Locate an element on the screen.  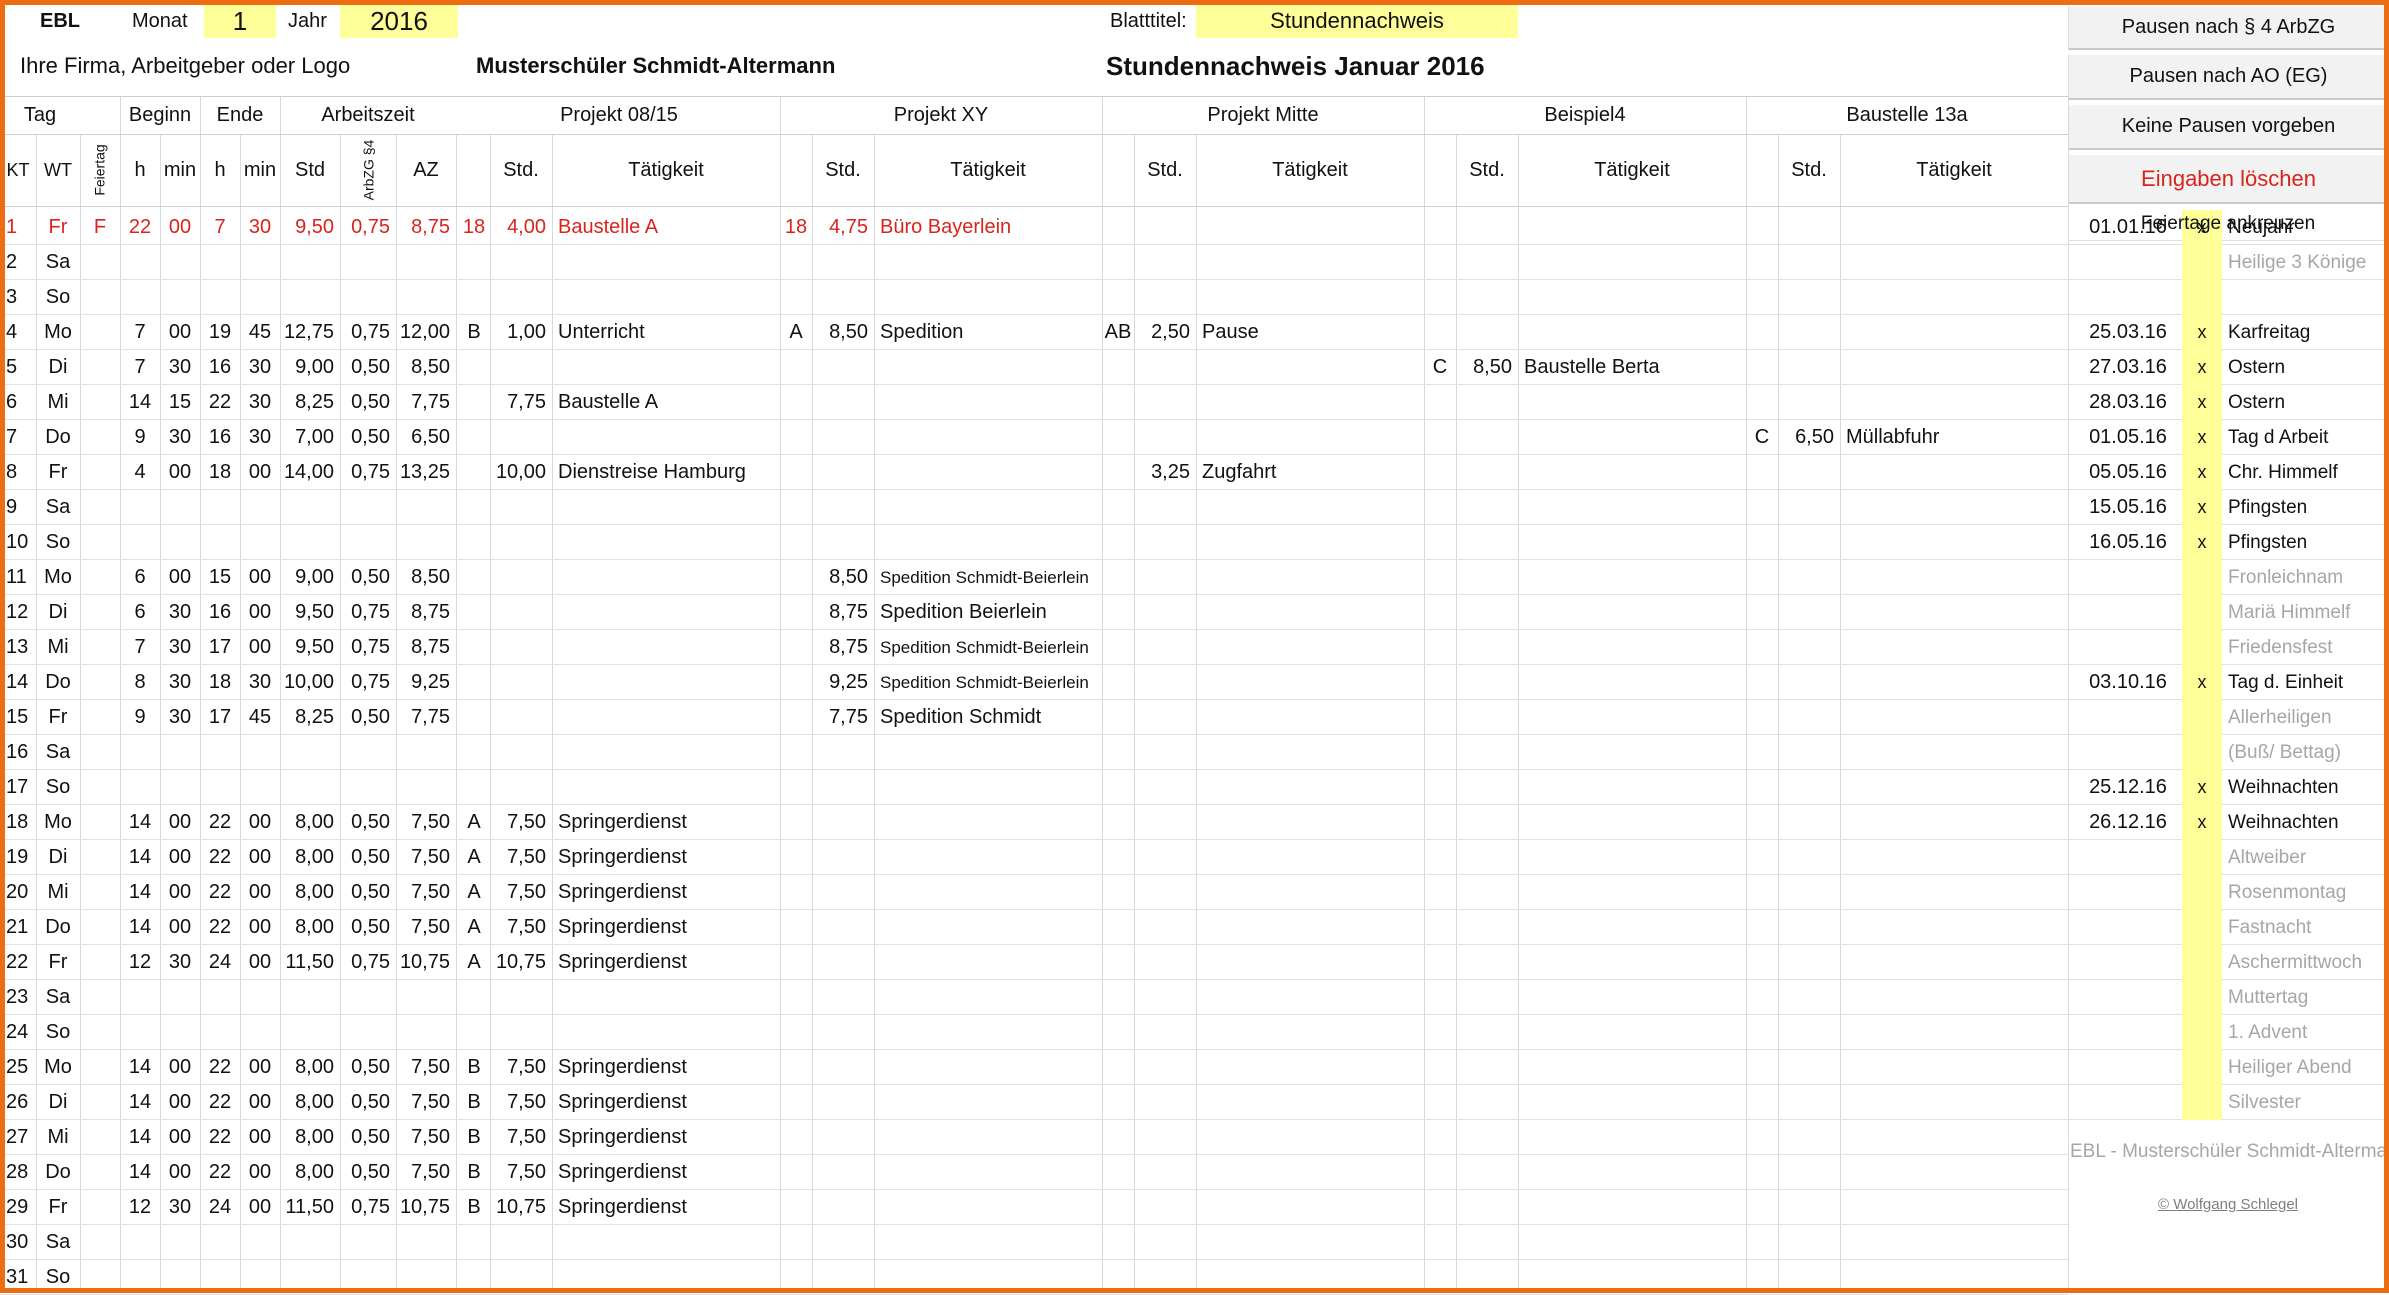
keine-pausen-button: Keine Pausen vorgeben is located at coordinates (2228, 127).